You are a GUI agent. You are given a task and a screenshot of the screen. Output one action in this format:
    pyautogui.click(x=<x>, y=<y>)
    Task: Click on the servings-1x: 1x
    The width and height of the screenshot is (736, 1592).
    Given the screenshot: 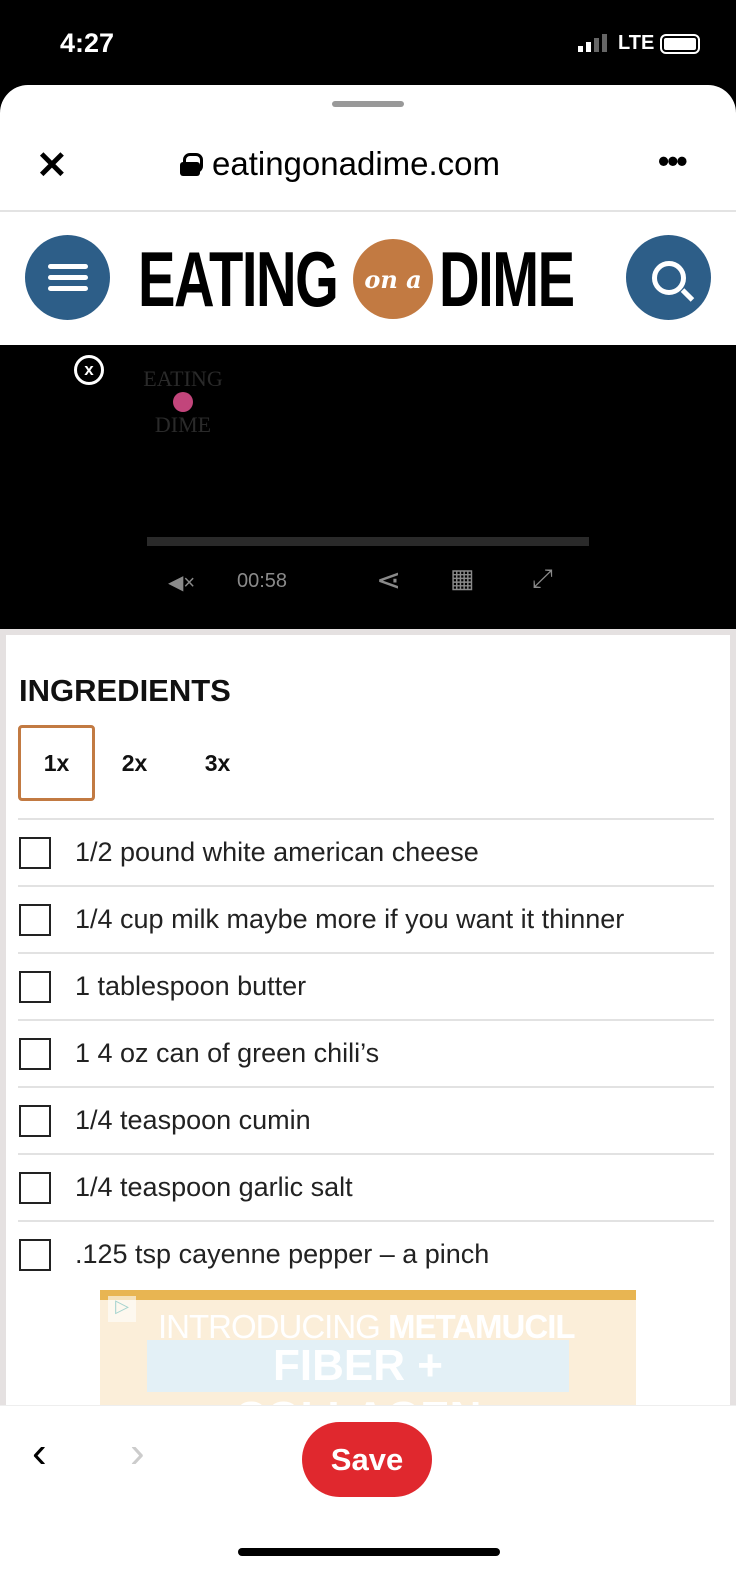 What is the action you would take?
    pyautogui.click(x=56, y=763)
    